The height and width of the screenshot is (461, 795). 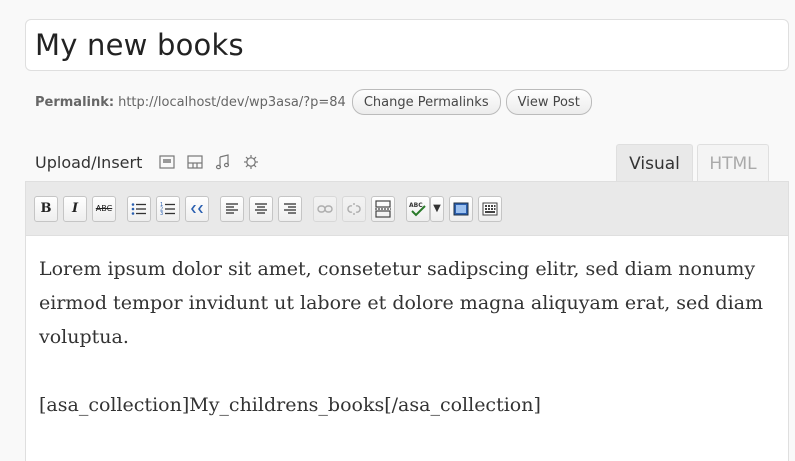 I want to click on bold-button: B, so click(x=46, y=208).